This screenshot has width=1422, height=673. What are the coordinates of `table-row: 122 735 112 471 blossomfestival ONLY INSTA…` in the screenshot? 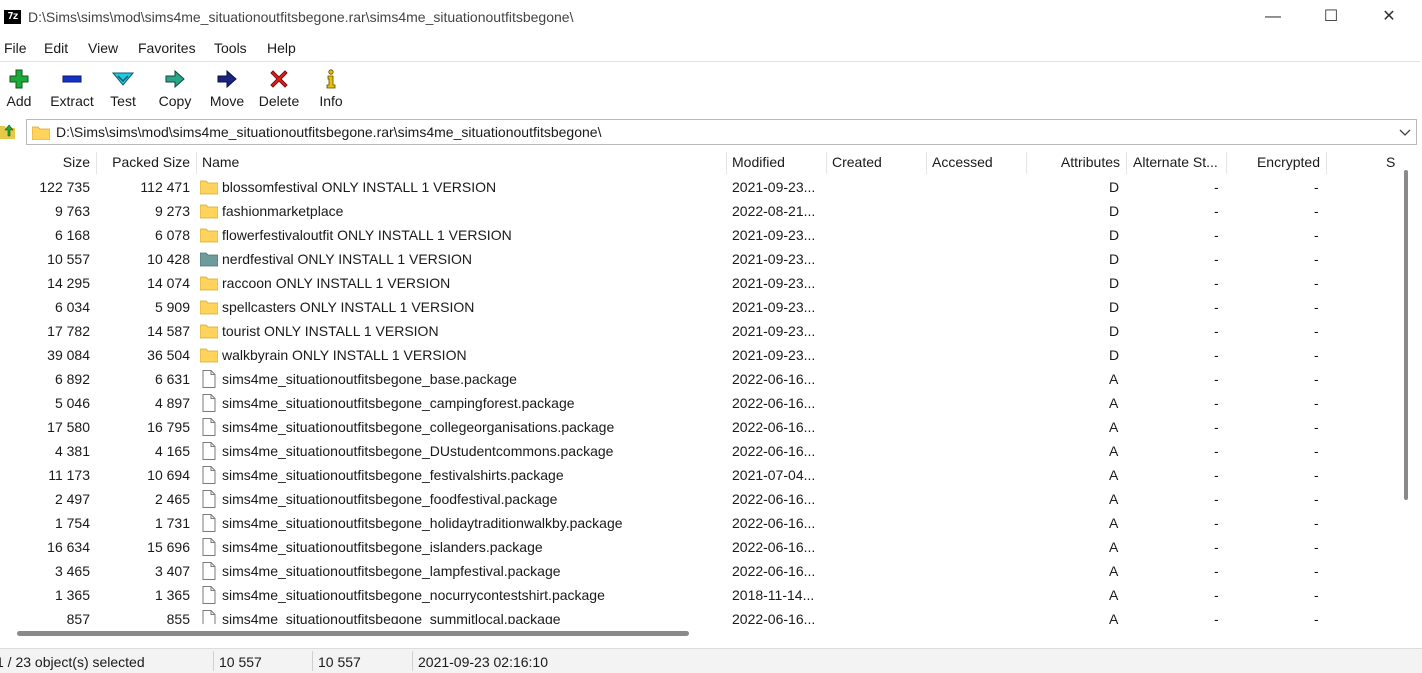 It's located at (699, 187).